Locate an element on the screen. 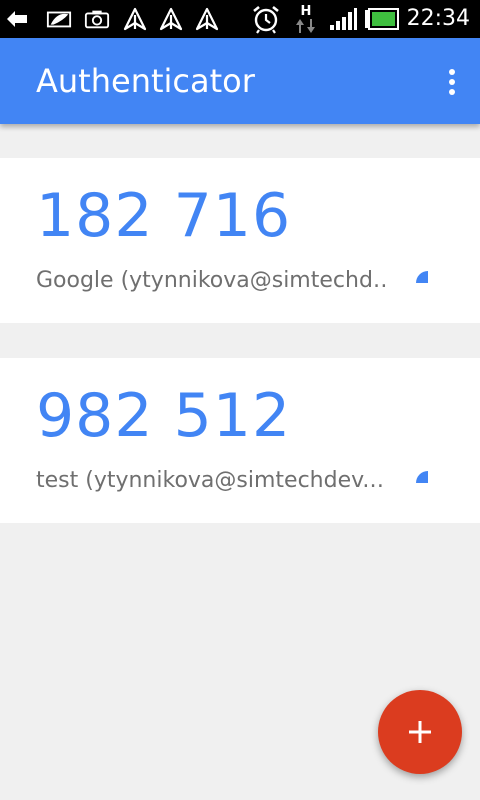  back-notification-icon is located at coordinates (17, 19).